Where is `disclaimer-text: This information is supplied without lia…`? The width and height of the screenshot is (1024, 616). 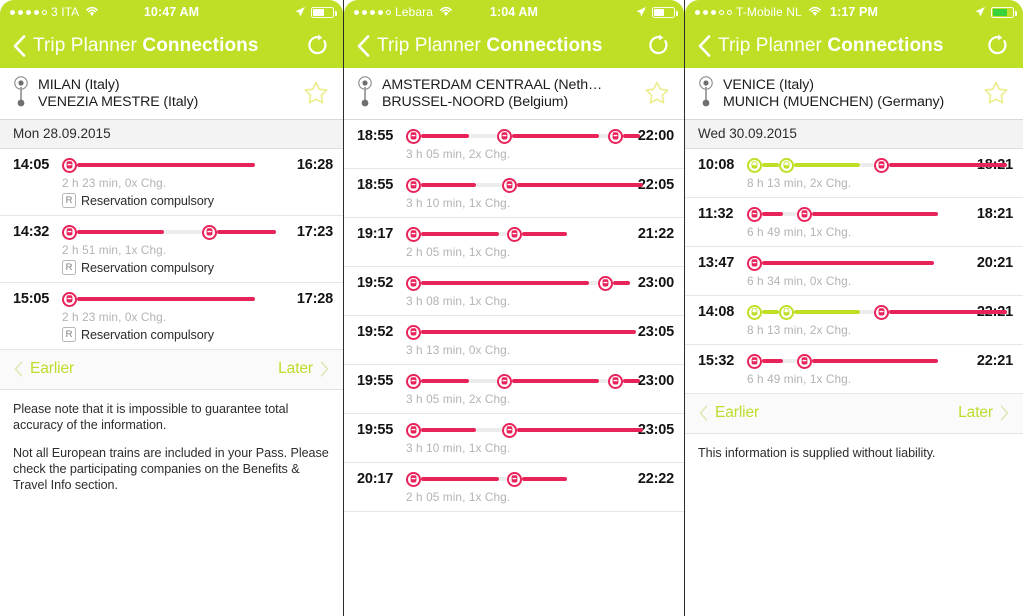
disclaimer-text: This information is supplied without lia… is located at coordinates (817, 453).